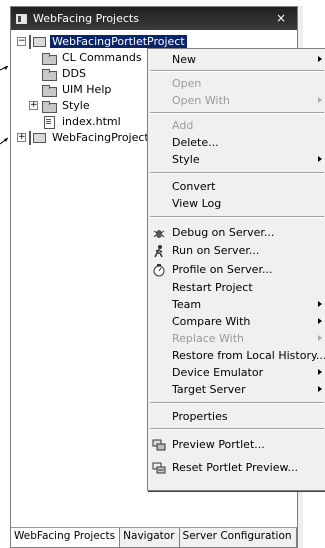 The image size is (325, 548). Describe the element at coordinates (60, 105) in the screenshot. I see `tree-item-style: + Style` at that location.